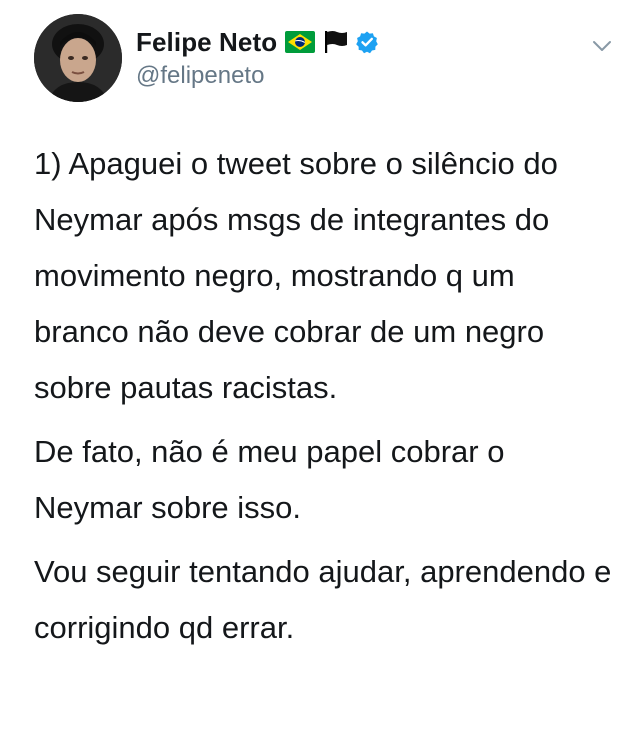  I want to click on avatar, so click(78, 58).